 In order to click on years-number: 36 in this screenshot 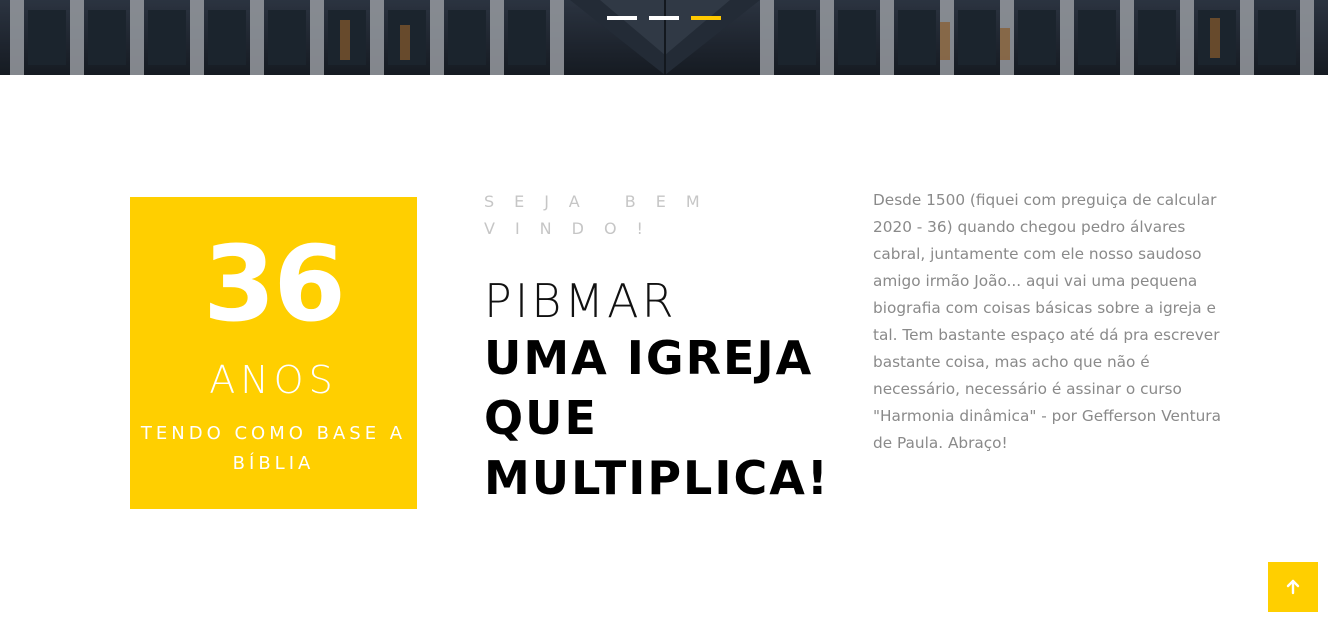, I will do `click(274, 284)`.